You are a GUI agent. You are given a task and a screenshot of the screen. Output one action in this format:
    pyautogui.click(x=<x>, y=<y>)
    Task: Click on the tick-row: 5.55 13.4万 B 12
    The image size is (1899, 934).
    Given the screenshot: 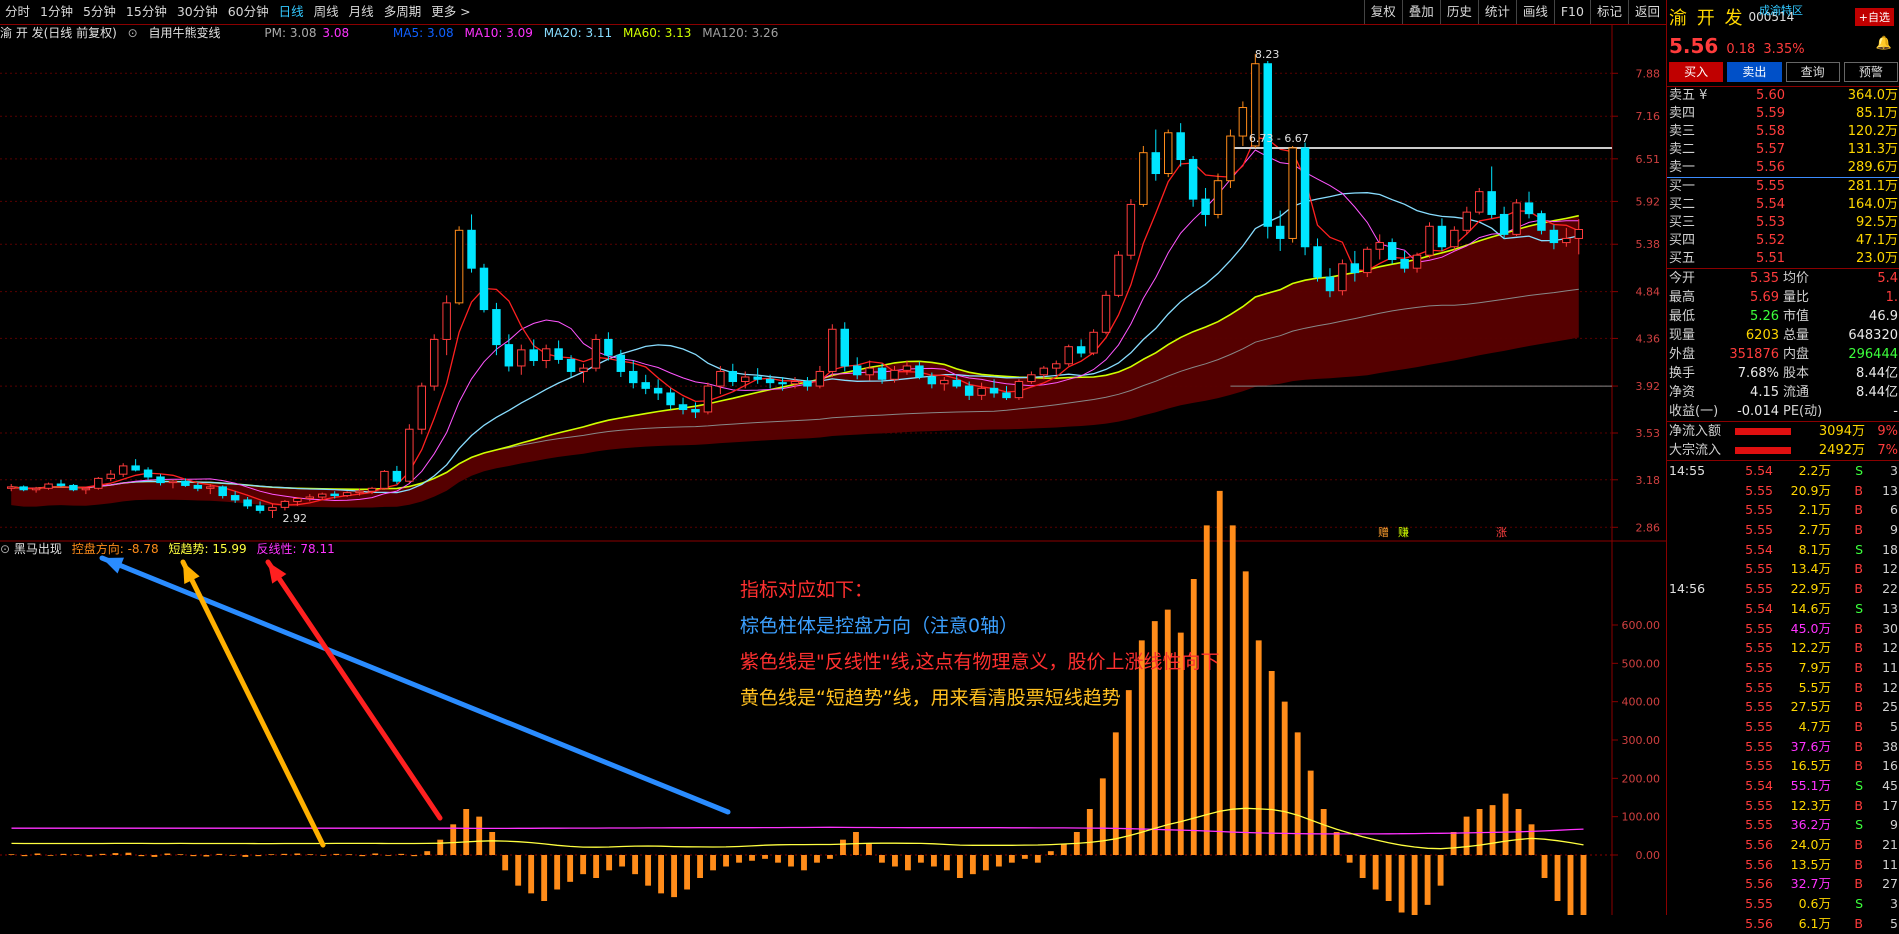 What is the action you would take?
    pyautogui.click(x=1783, y=569)
    